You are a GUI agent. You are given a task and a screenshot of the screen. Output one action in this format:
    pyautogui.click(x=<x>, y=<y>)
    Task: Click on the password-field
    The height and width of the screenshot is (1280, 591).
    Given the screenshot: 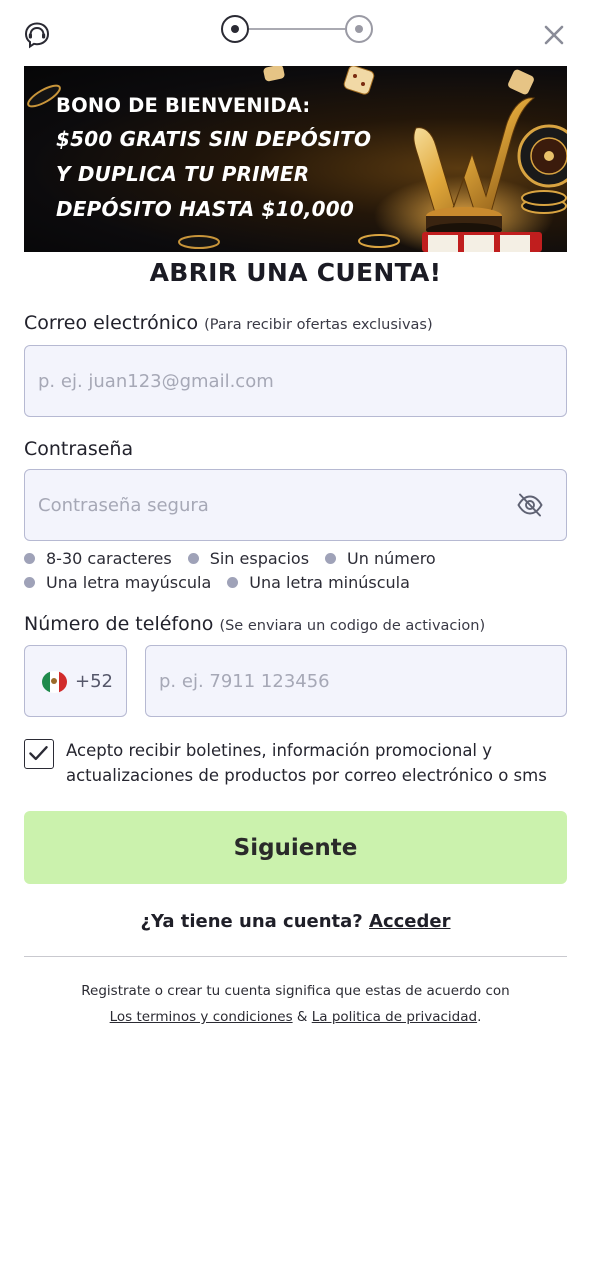 What is the action you would take?
    pyautogui.click(x=295, y=505)
    